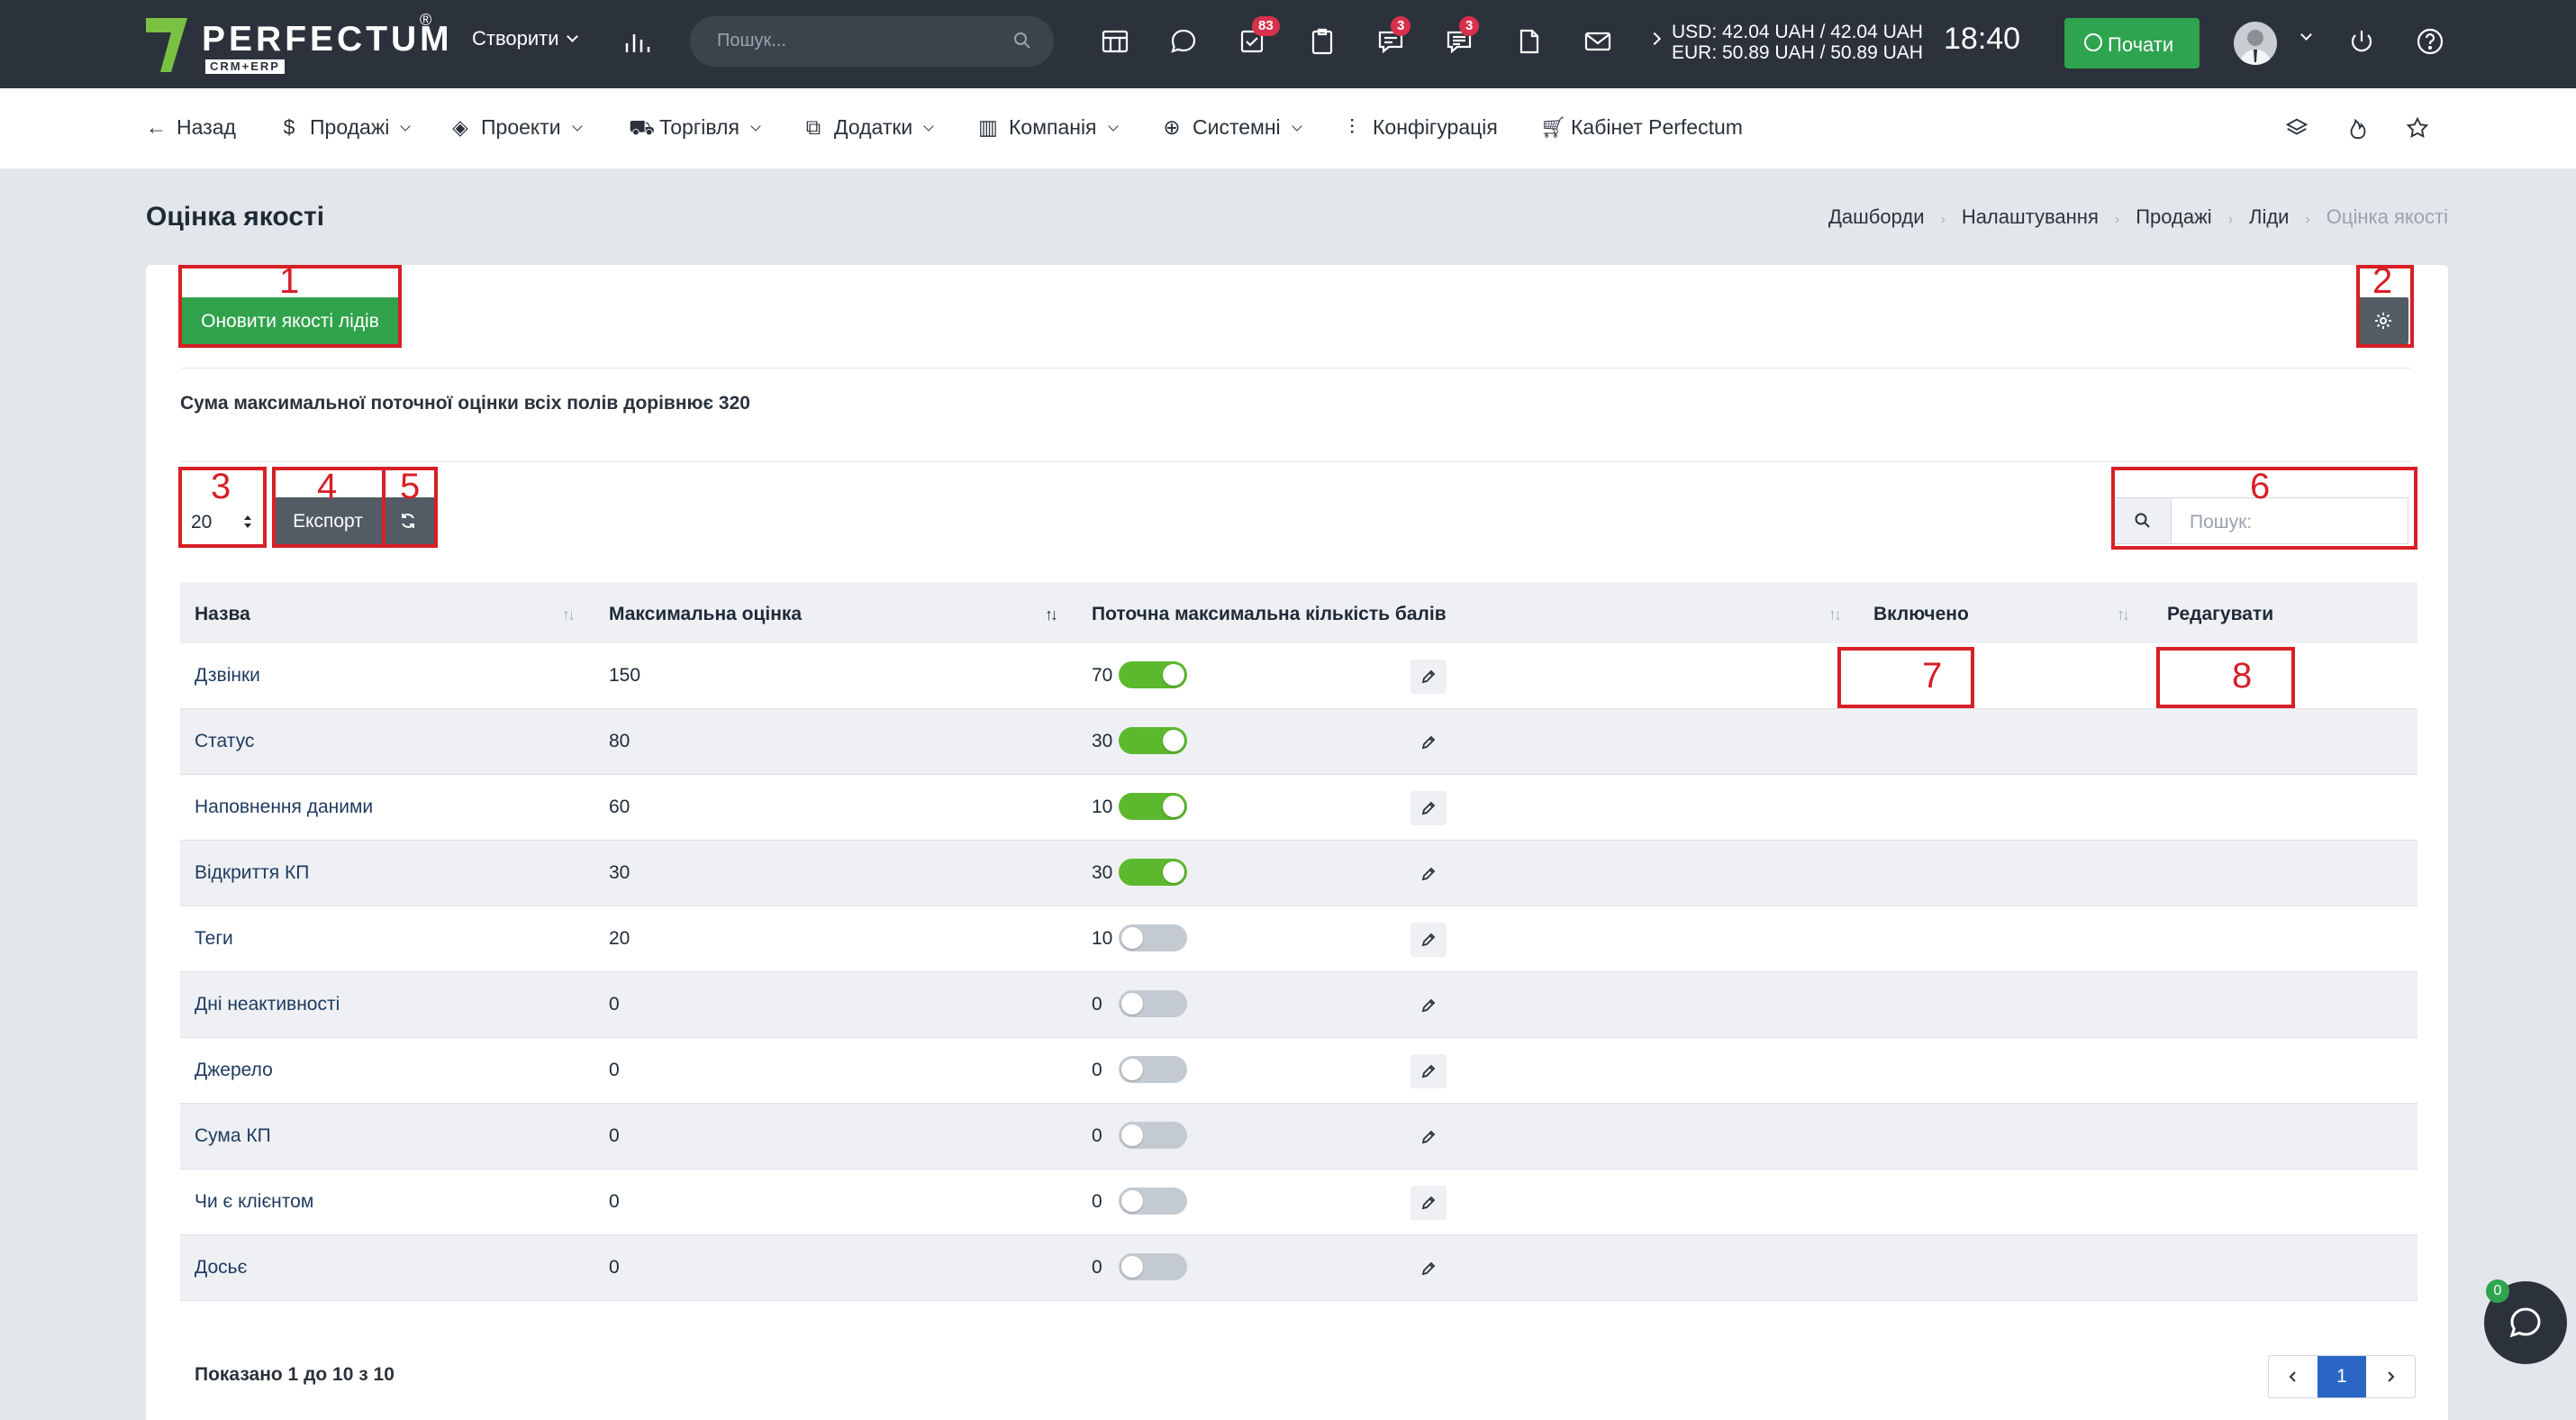 The height and width of the screenshot is (1420, 2576). Describe the element at coordinates (2341, 1376) in the screenshot. I see `pagination-page: 1` at that location.